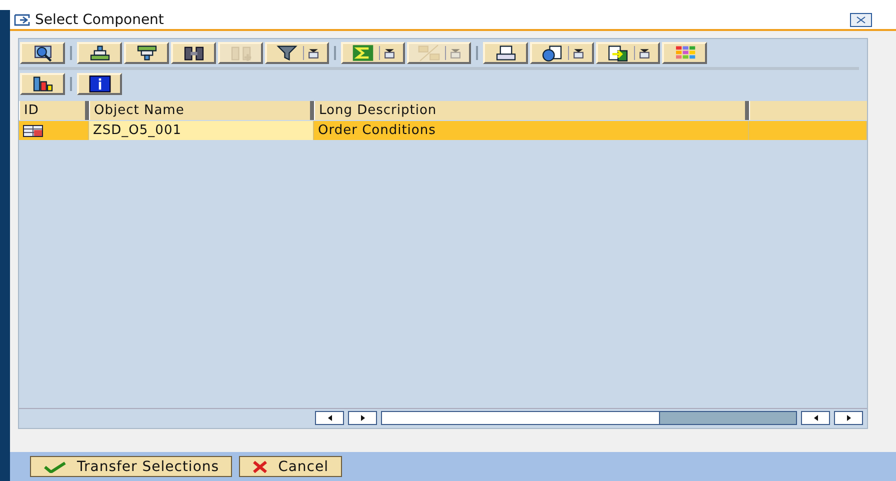 The width and height of the screenshot is (896, 481). I want to click on column-header: Object Name, so click(201, 110).